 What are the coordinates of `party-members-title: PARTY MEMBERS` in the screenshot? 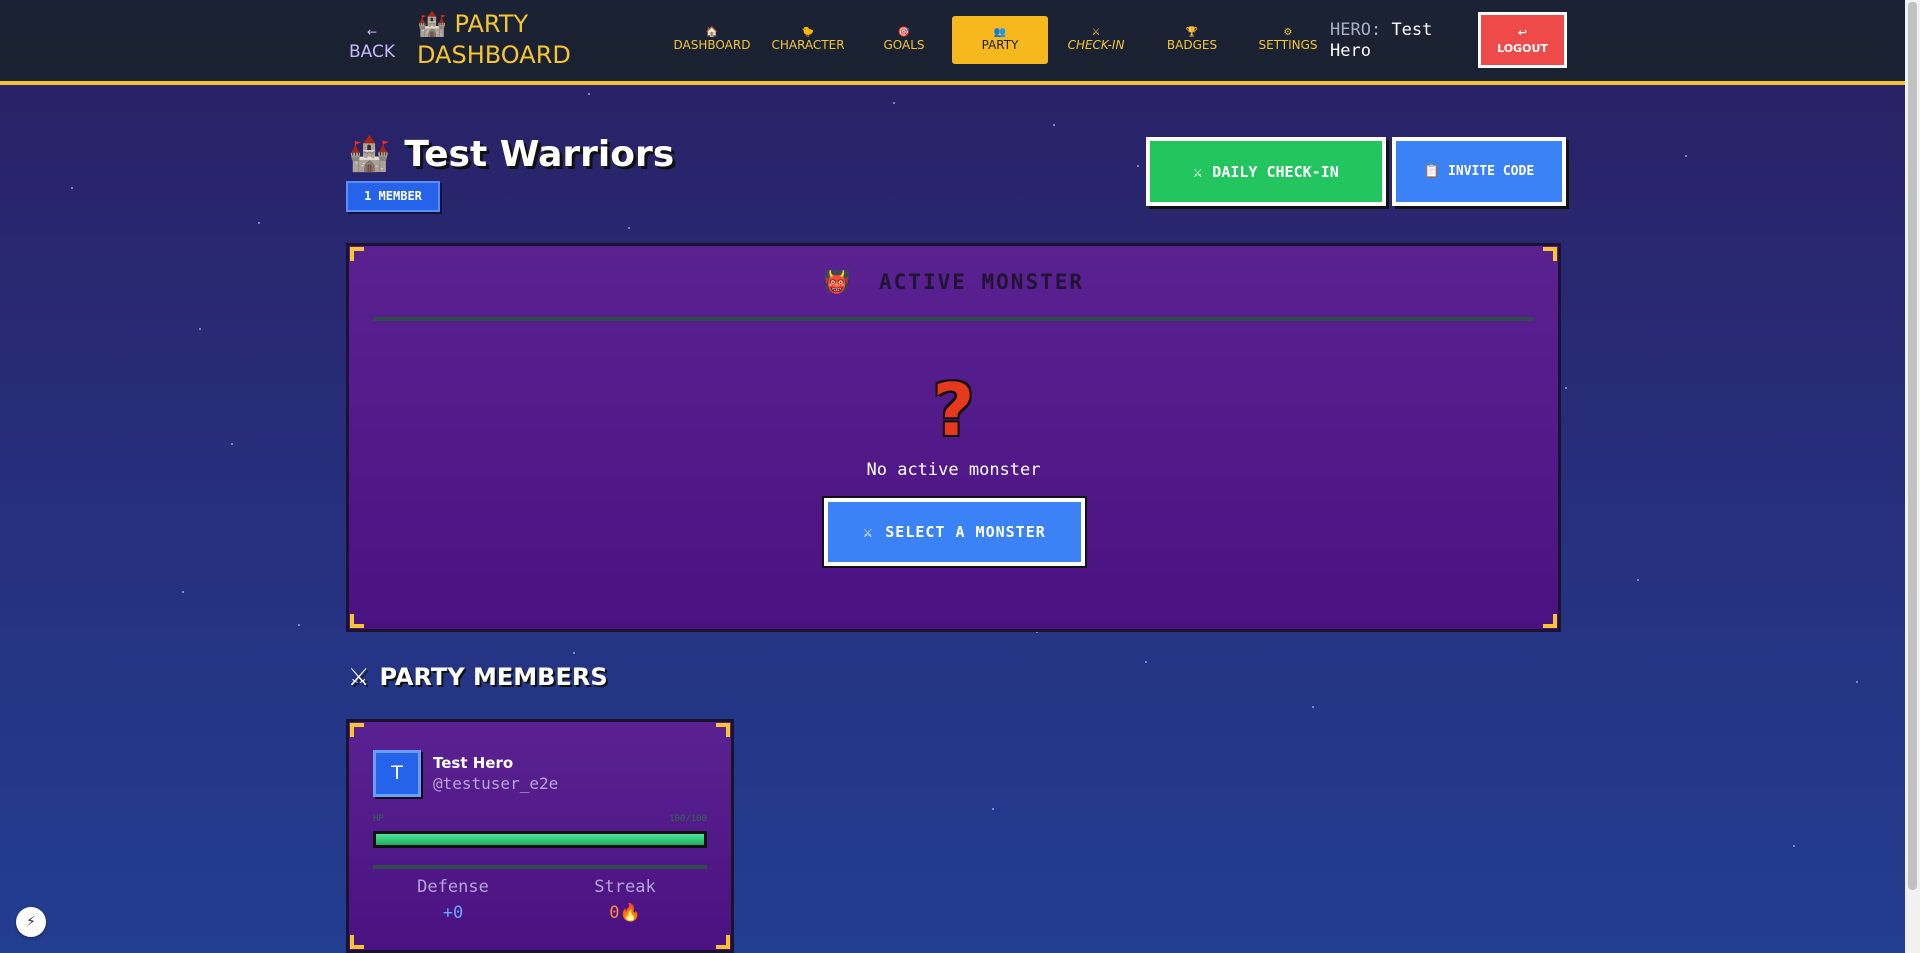 It's located at (493, 677).